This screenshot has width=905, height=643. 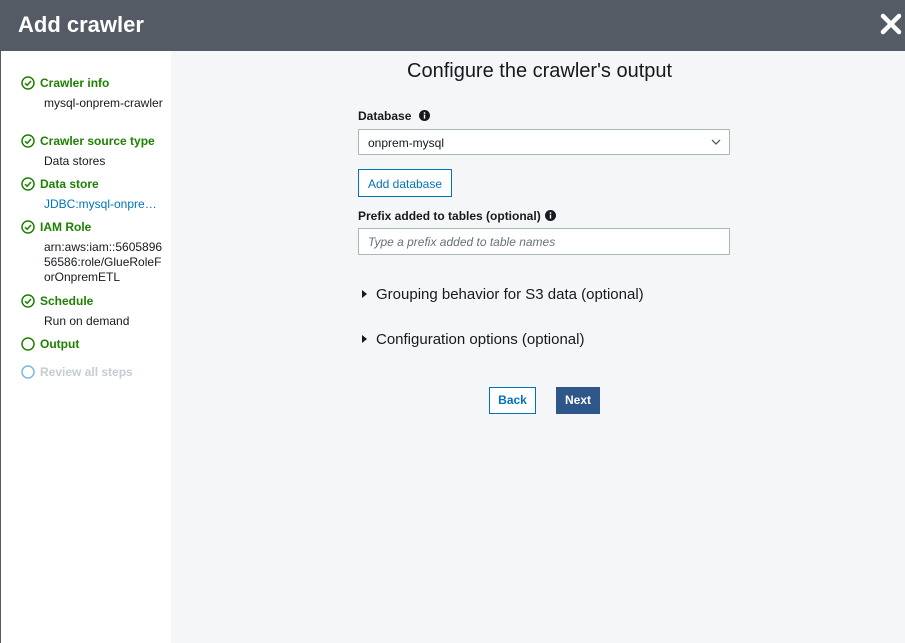 I want to click on configuration-options-expander: Configuration options (optional), so click(x=473, y=339).